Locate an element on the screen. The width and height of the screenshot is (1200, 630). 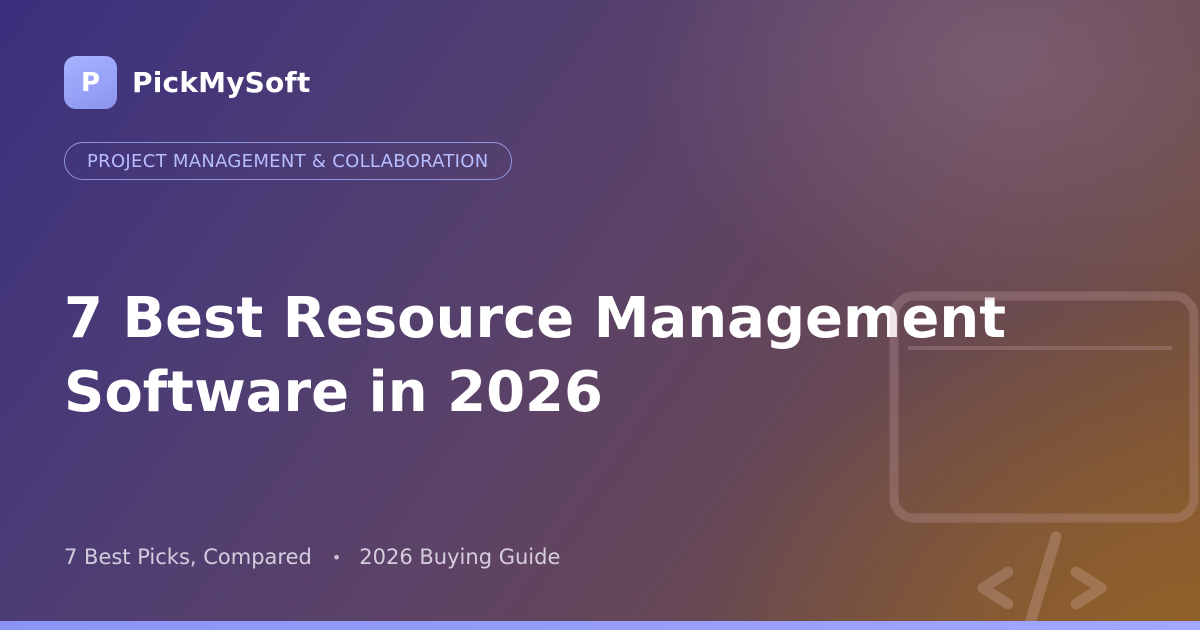
brand-name: PickMySoft is located at coordinates (221, 82).